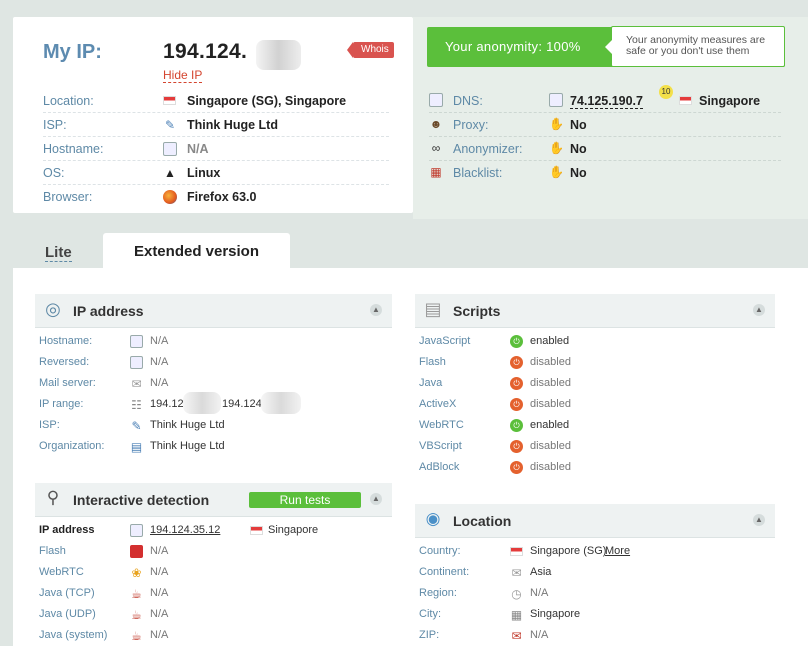  What do you see at coordinates (516, 615) in the screenshot?
I see `city-icon: ▦` at bounding box center [516, 615].